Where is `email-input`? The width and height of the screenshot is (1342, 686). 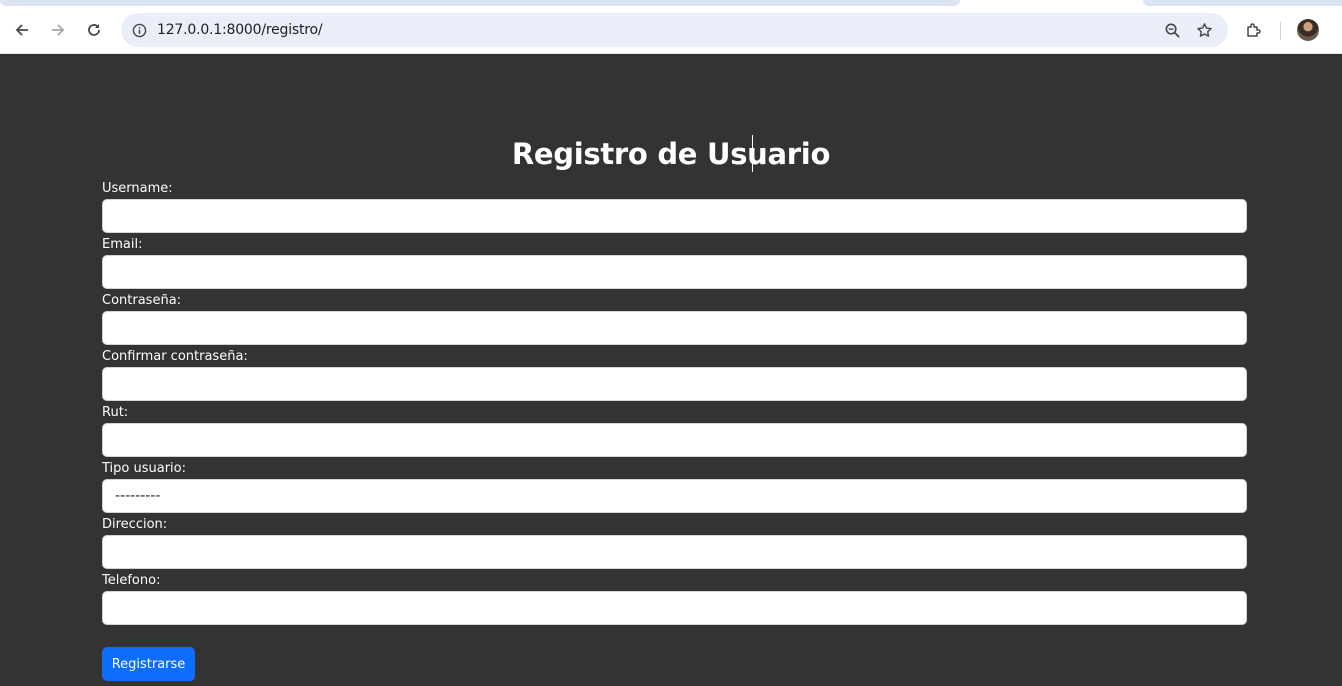 email-input is located at coordinates (674, 272).